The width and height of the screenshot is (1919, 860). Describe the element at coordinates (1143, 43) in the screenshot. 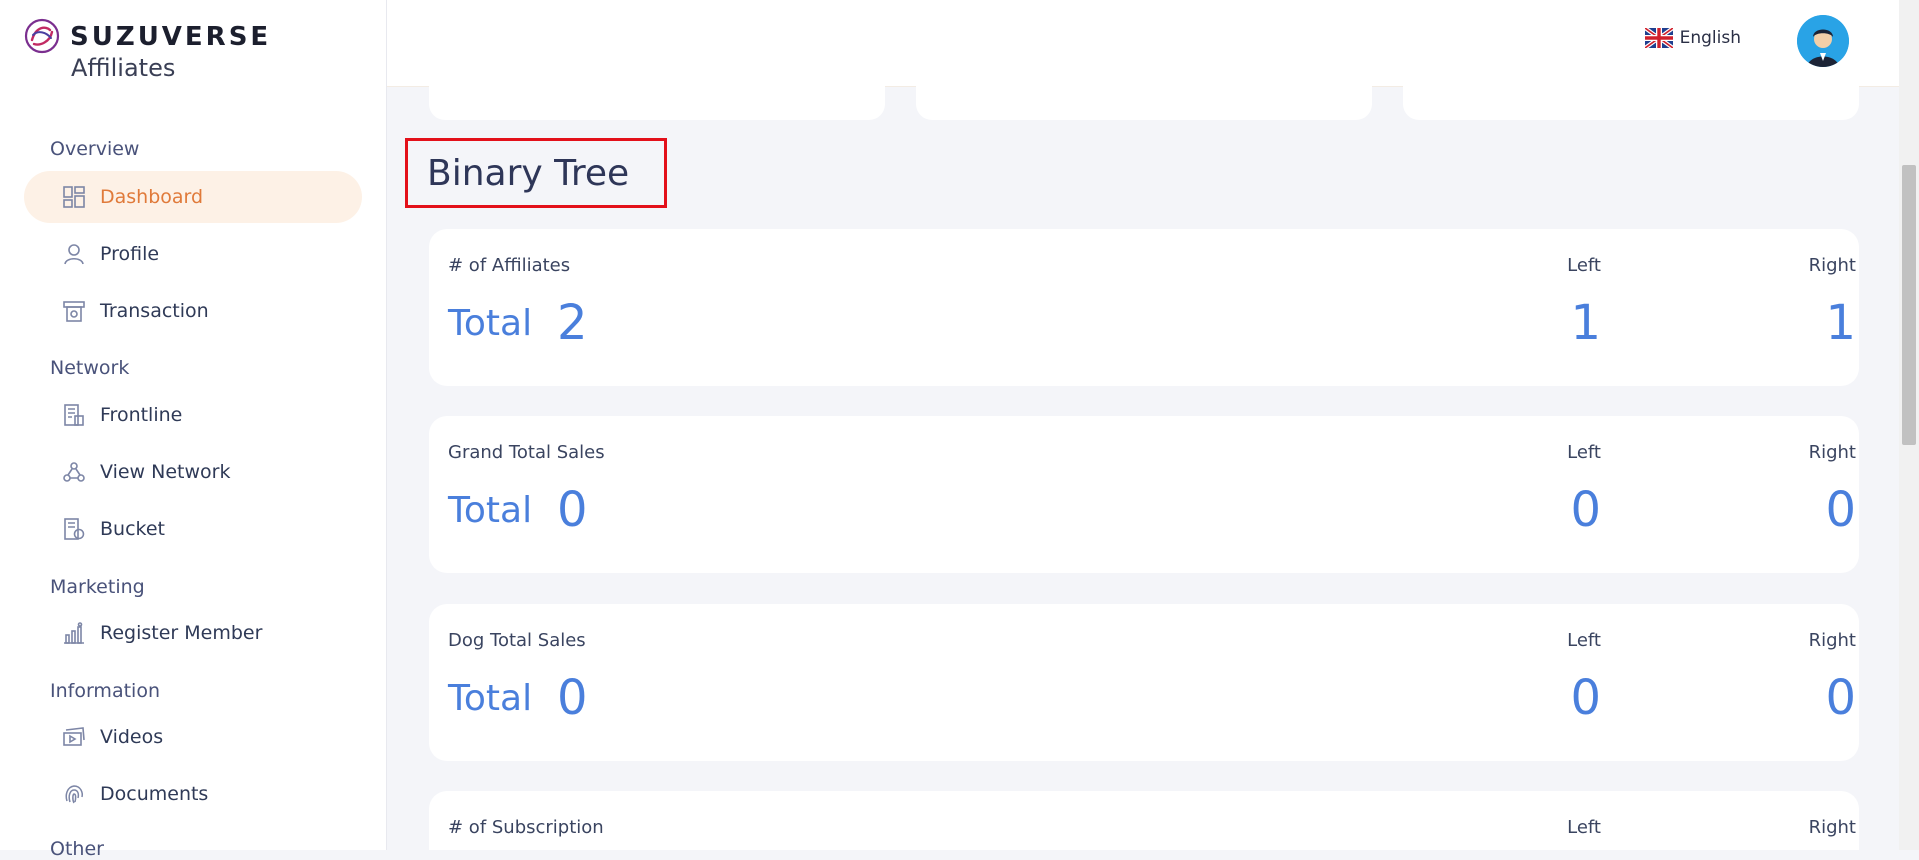

I see `top-header: English` at that location.